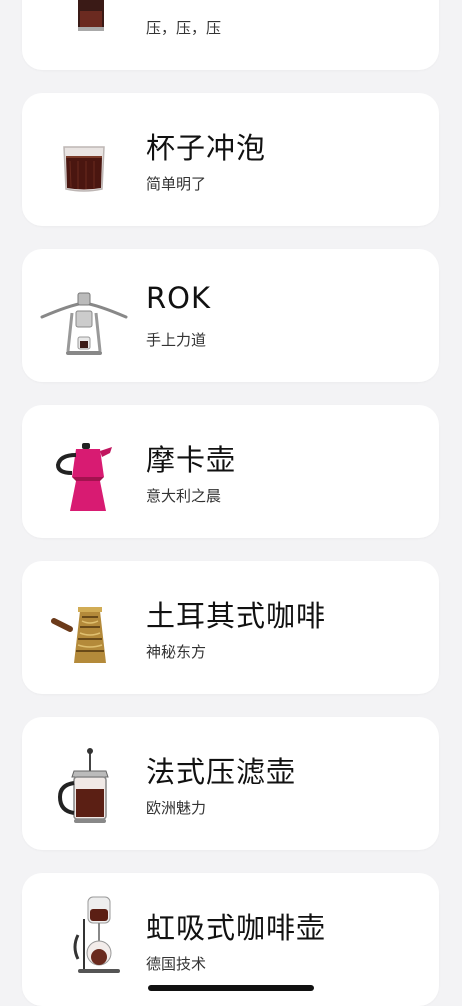  Describe the element at coordinates (230, 315) in the screenshot. I see `brew-method-card-rok: ROK 手上力道` at that location.